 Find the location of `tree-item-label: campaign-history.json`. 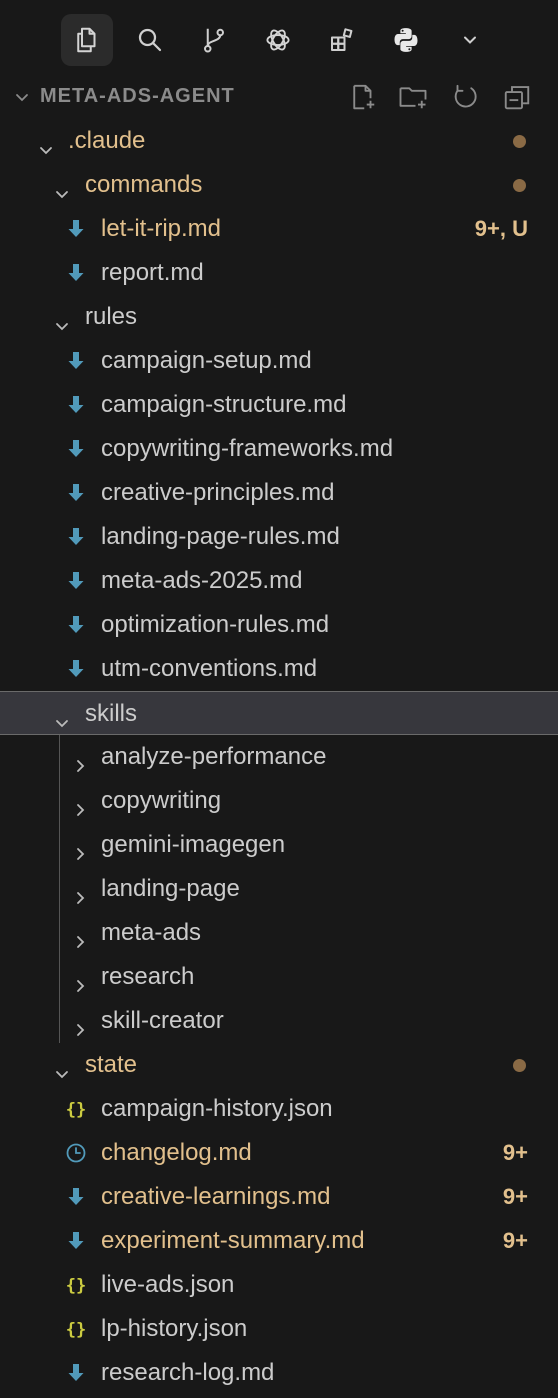

tree-item-label: campaign-history.json is located at coordinates (217, 1108).